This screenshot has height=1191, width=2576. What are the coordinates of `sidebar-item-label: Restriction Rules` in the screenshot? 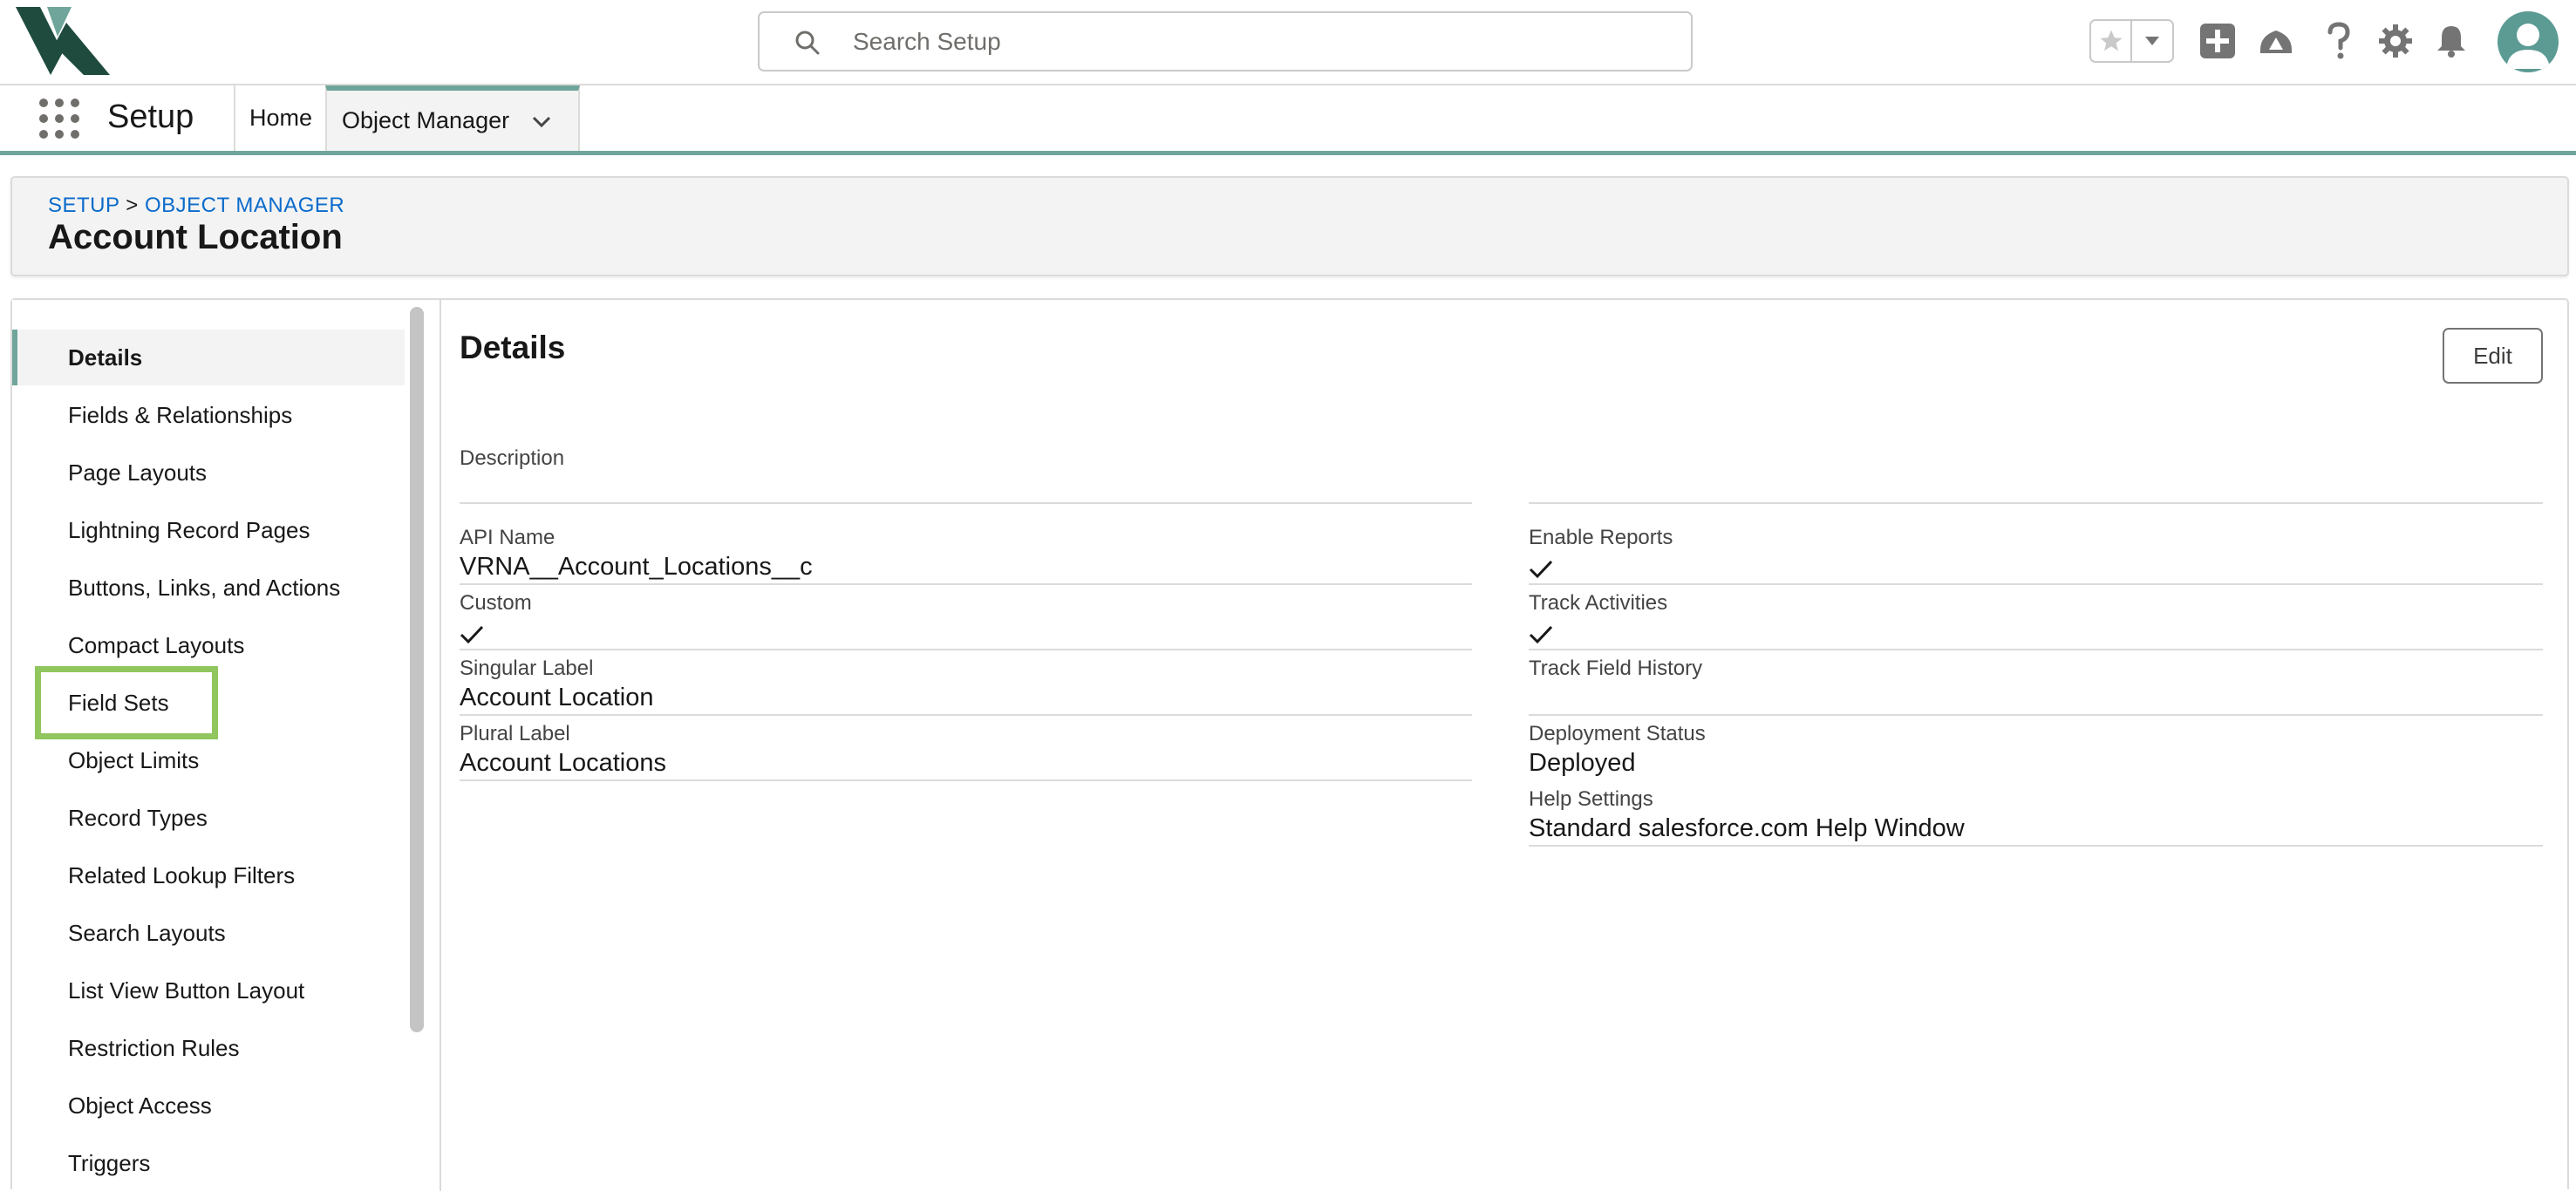 It's located at (154, 1047).